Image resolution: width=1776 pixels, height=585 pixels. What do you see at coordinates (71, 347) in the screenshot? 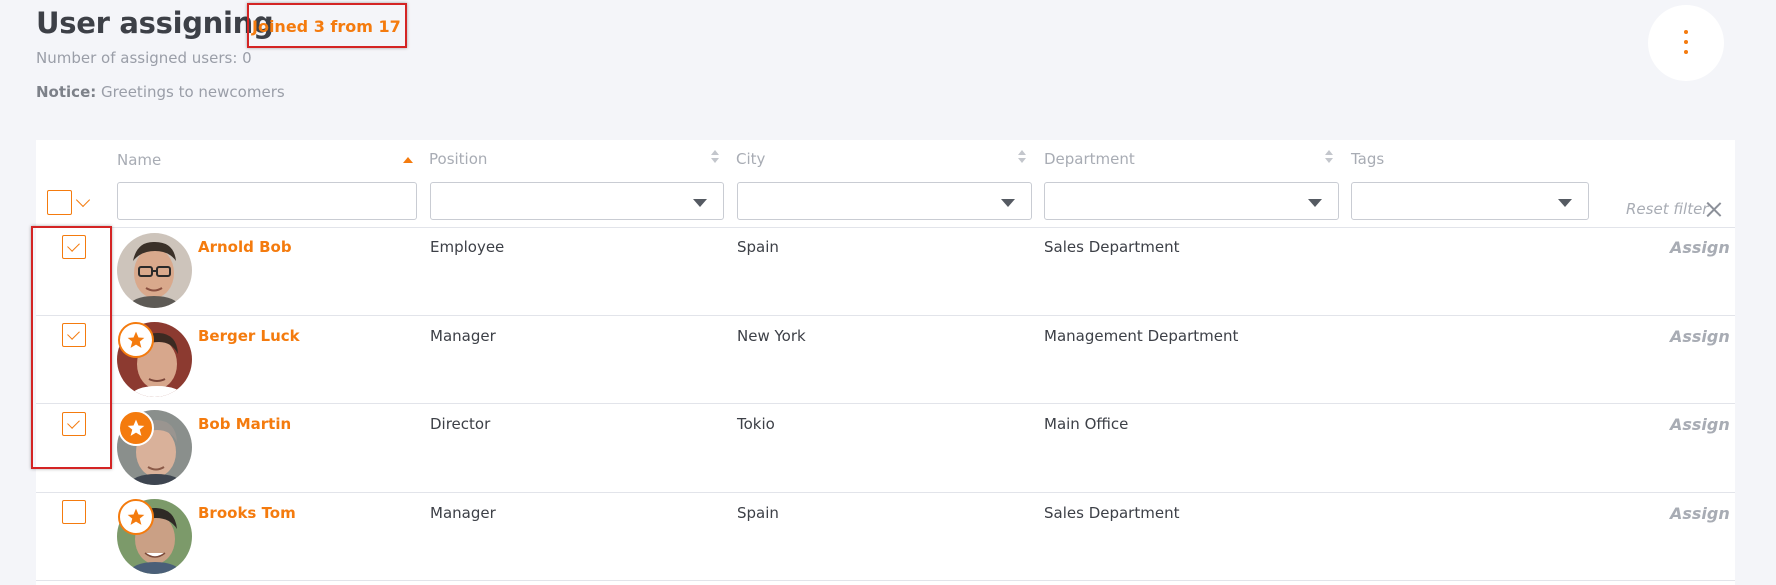
I see `checked-rows-highlight-box` at bounding box center [71, 347].